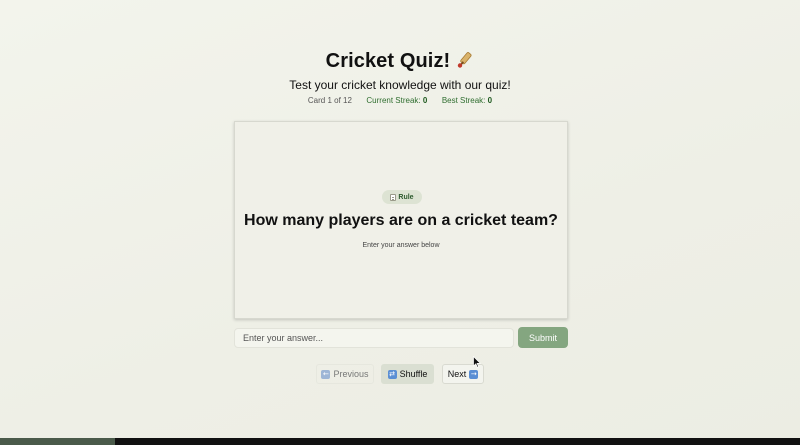 The image size is (800, 445). Describe the element at coordinates (474, 374) in the screenshot. I see `right-arrow-icon: →` at that location.